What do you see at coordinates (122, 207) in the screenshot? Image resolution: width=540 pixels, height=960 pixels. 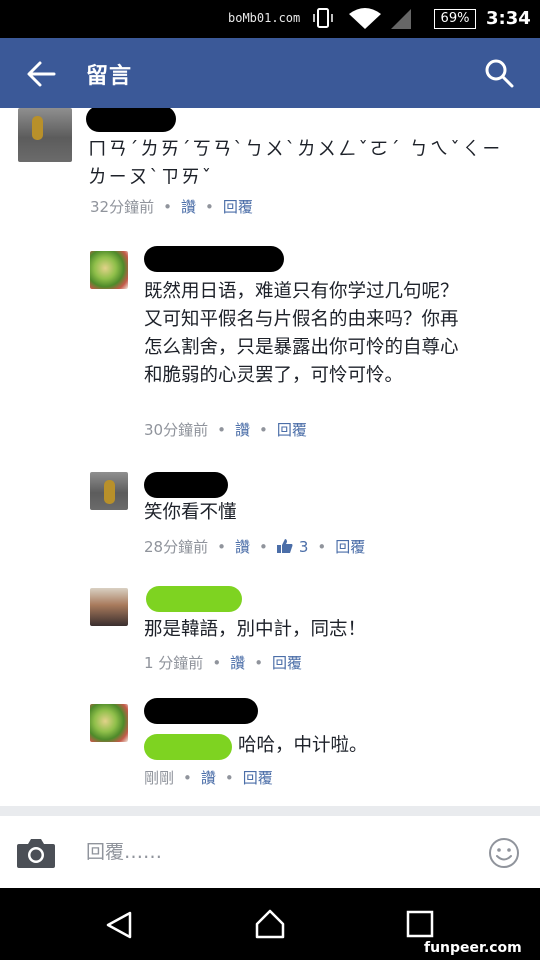 I see `comment-time: 32分鐘前` at bounding box center [122, 207].